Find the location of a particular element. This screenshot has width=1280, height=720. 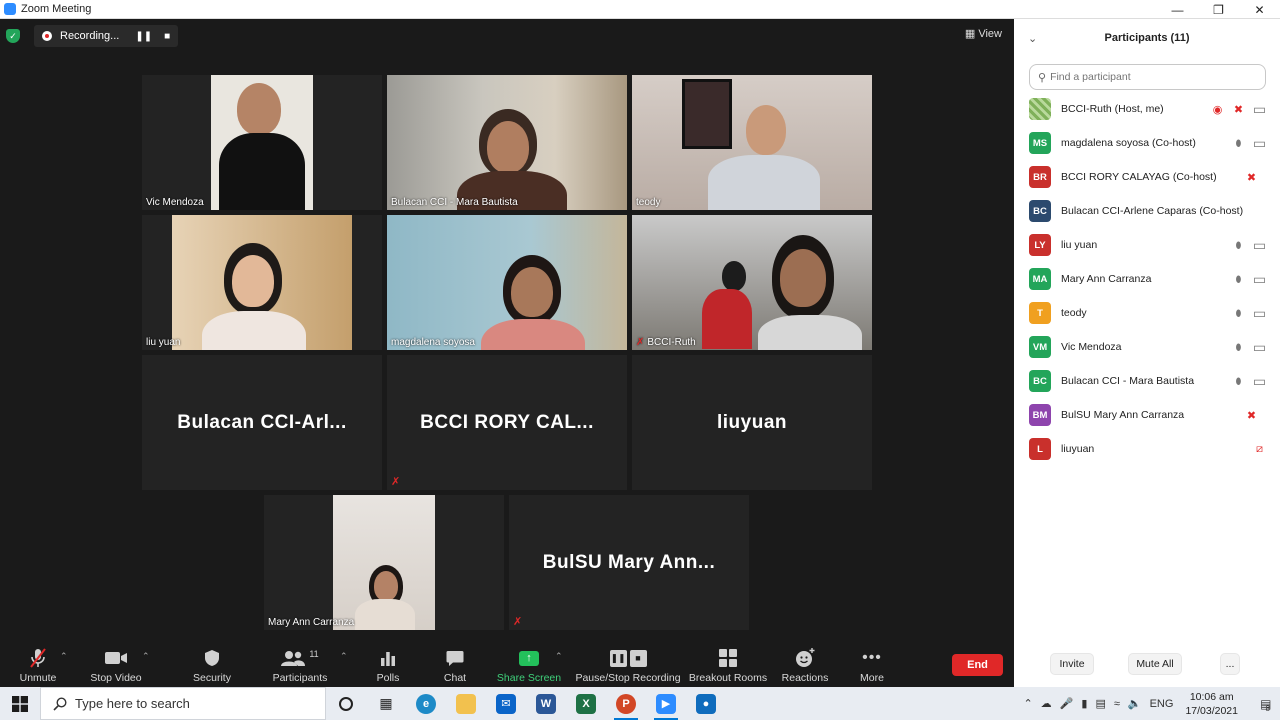

participant-name: BulSU Mary Ann Carranza is located at coordinates (1123, 415).